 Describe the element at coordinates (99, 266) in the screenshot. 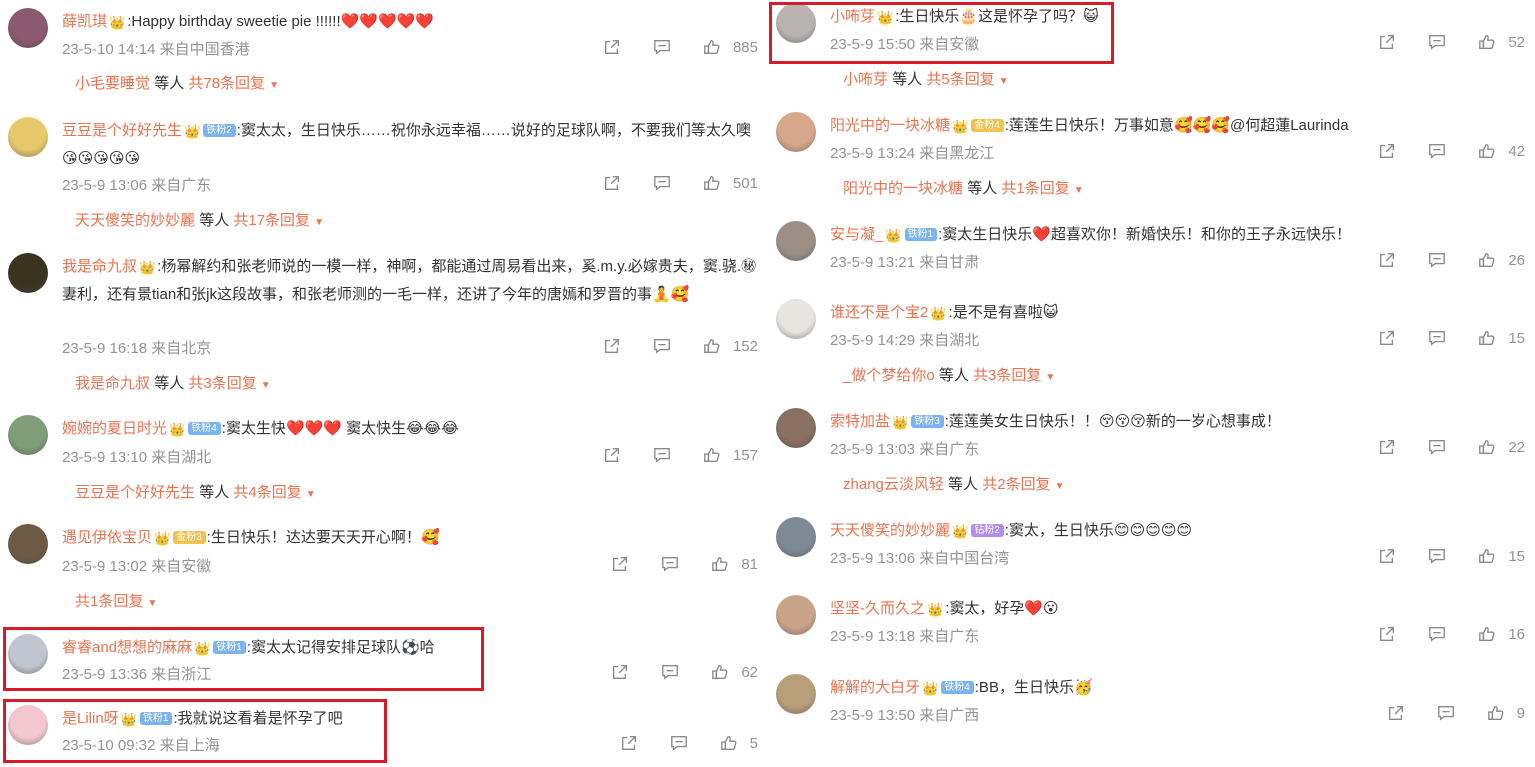

I see `username-link: 我是命九叔` at that location.